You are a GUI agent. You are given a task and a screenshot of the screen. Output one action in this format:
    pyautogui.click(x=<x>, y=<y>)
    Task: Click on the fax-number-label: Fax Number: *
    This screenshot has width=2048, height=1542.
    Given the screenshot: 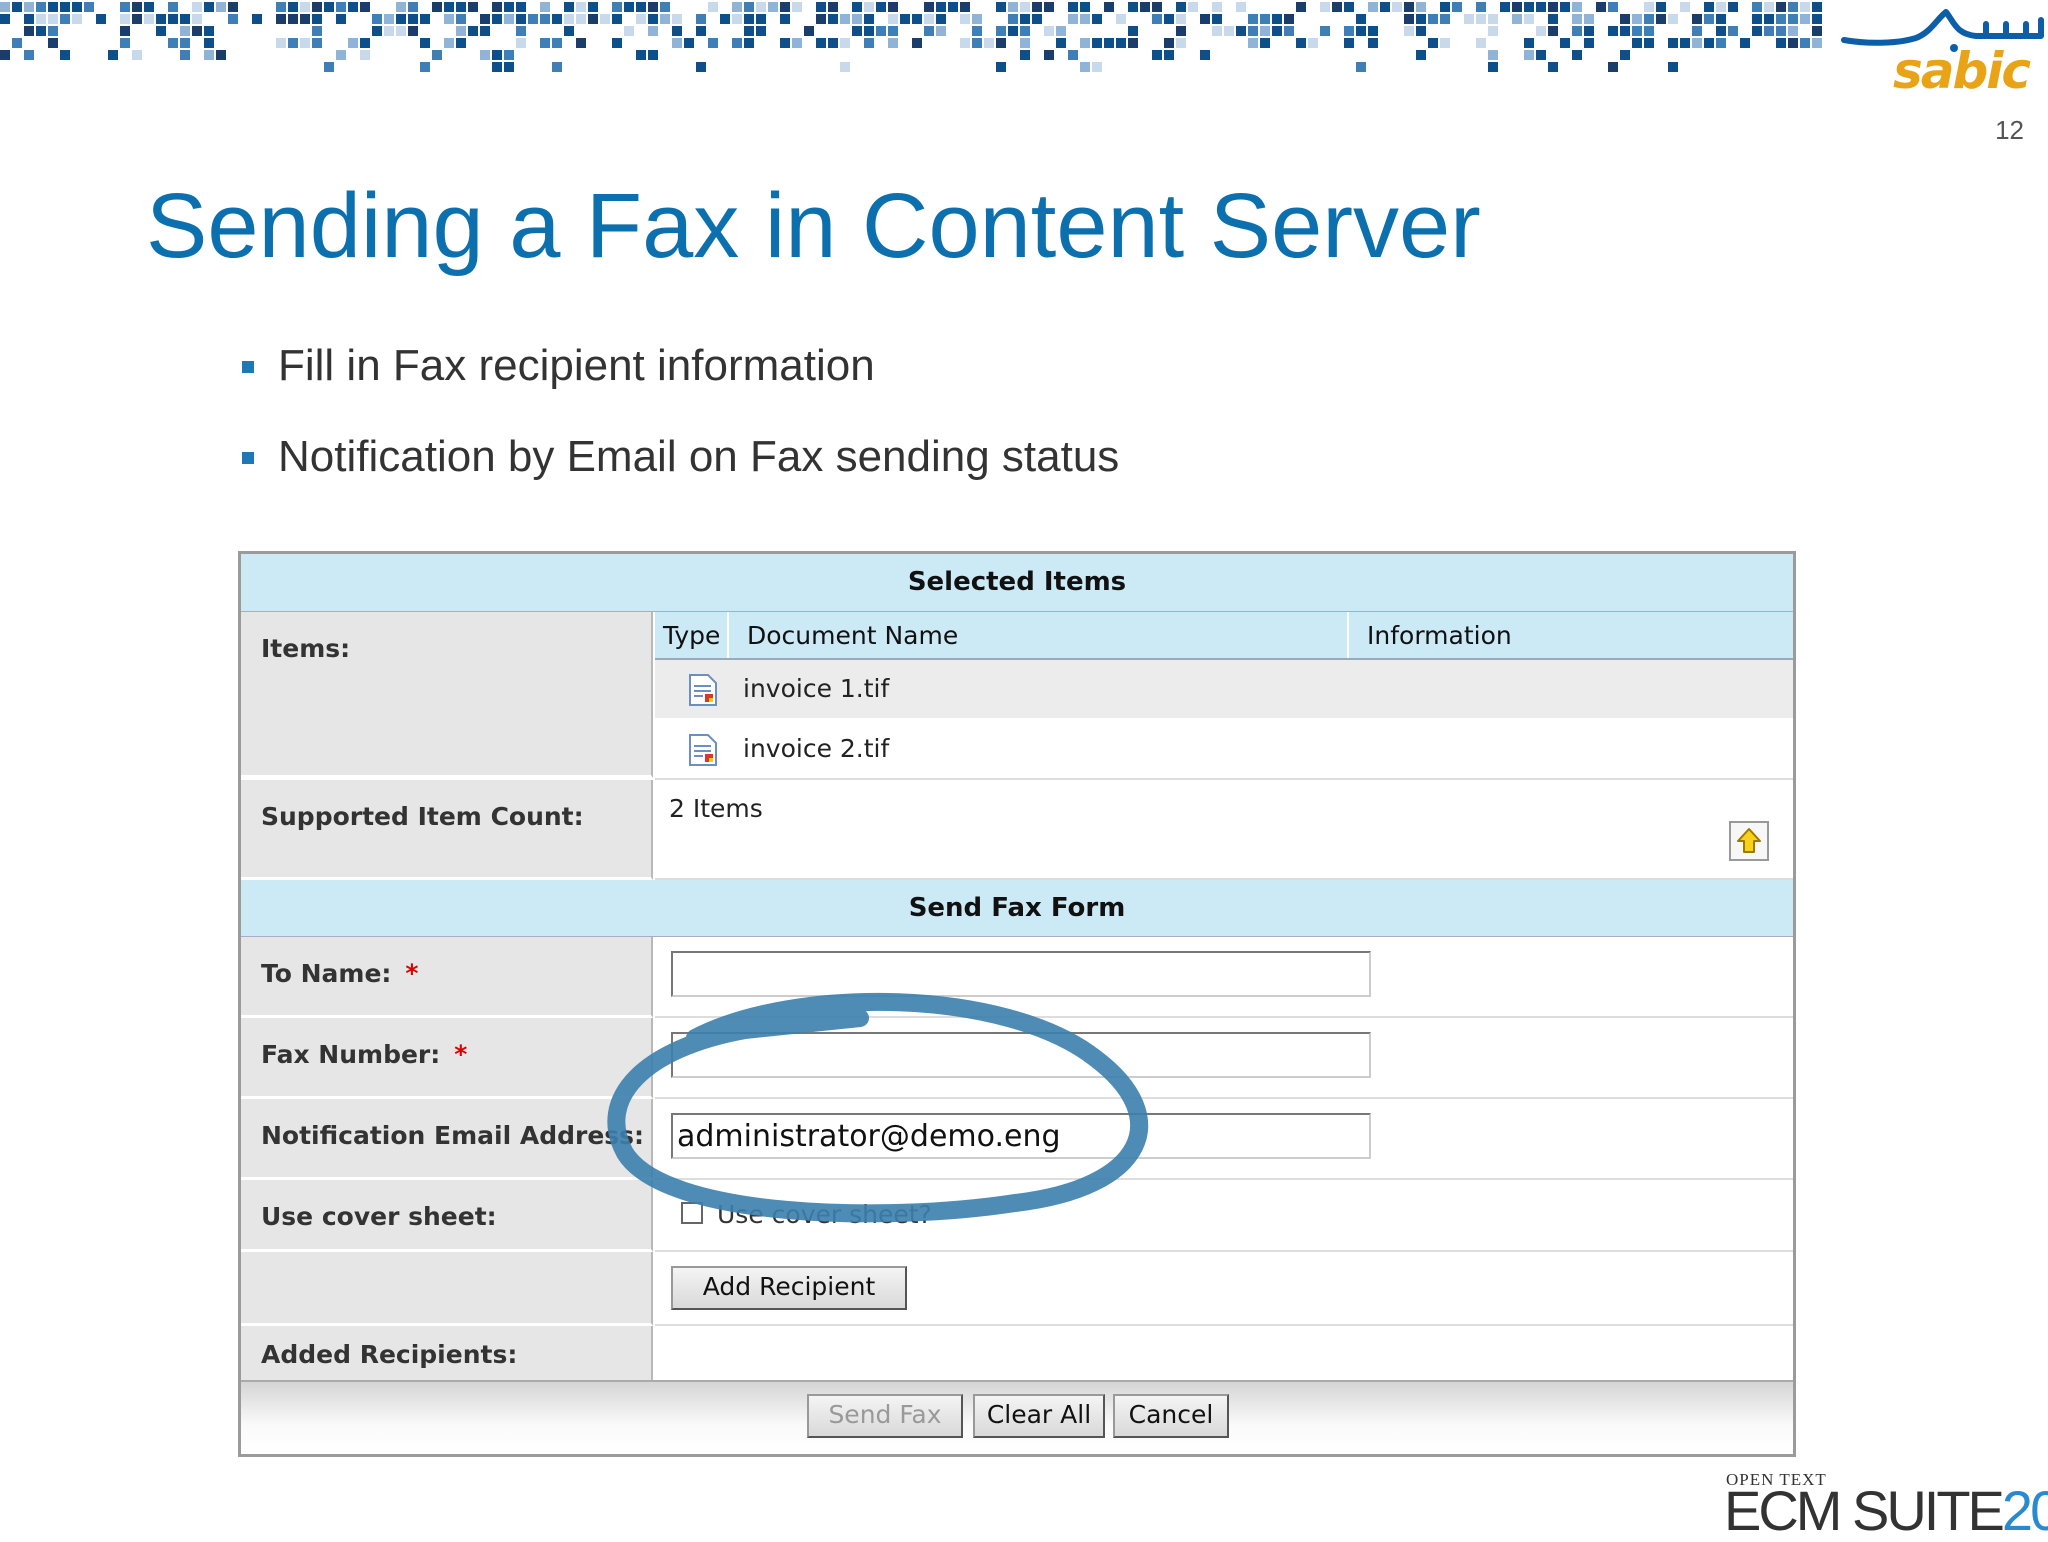 What is the action you would take?
    pyautogui.click(x=447, y=1058)
    